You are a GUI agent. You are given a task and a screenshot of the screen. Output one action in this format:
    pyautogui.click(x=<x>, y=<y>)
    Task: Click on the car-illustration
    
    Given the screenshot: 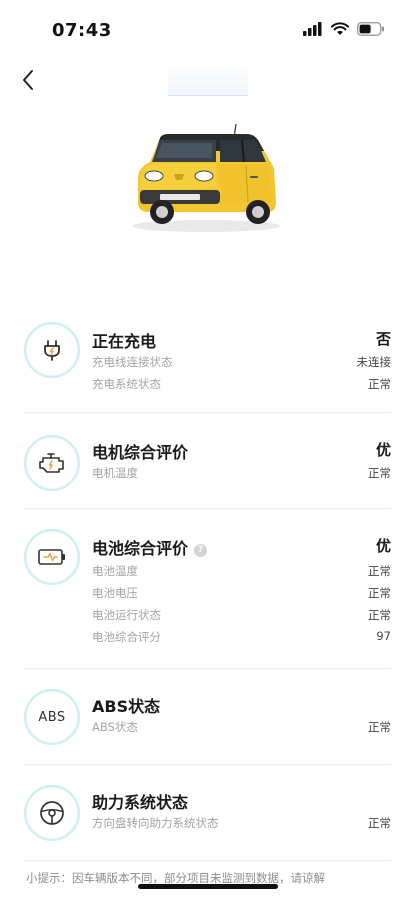 What is the action you would take?
    pyautogui.click(x=206, y=177)
    